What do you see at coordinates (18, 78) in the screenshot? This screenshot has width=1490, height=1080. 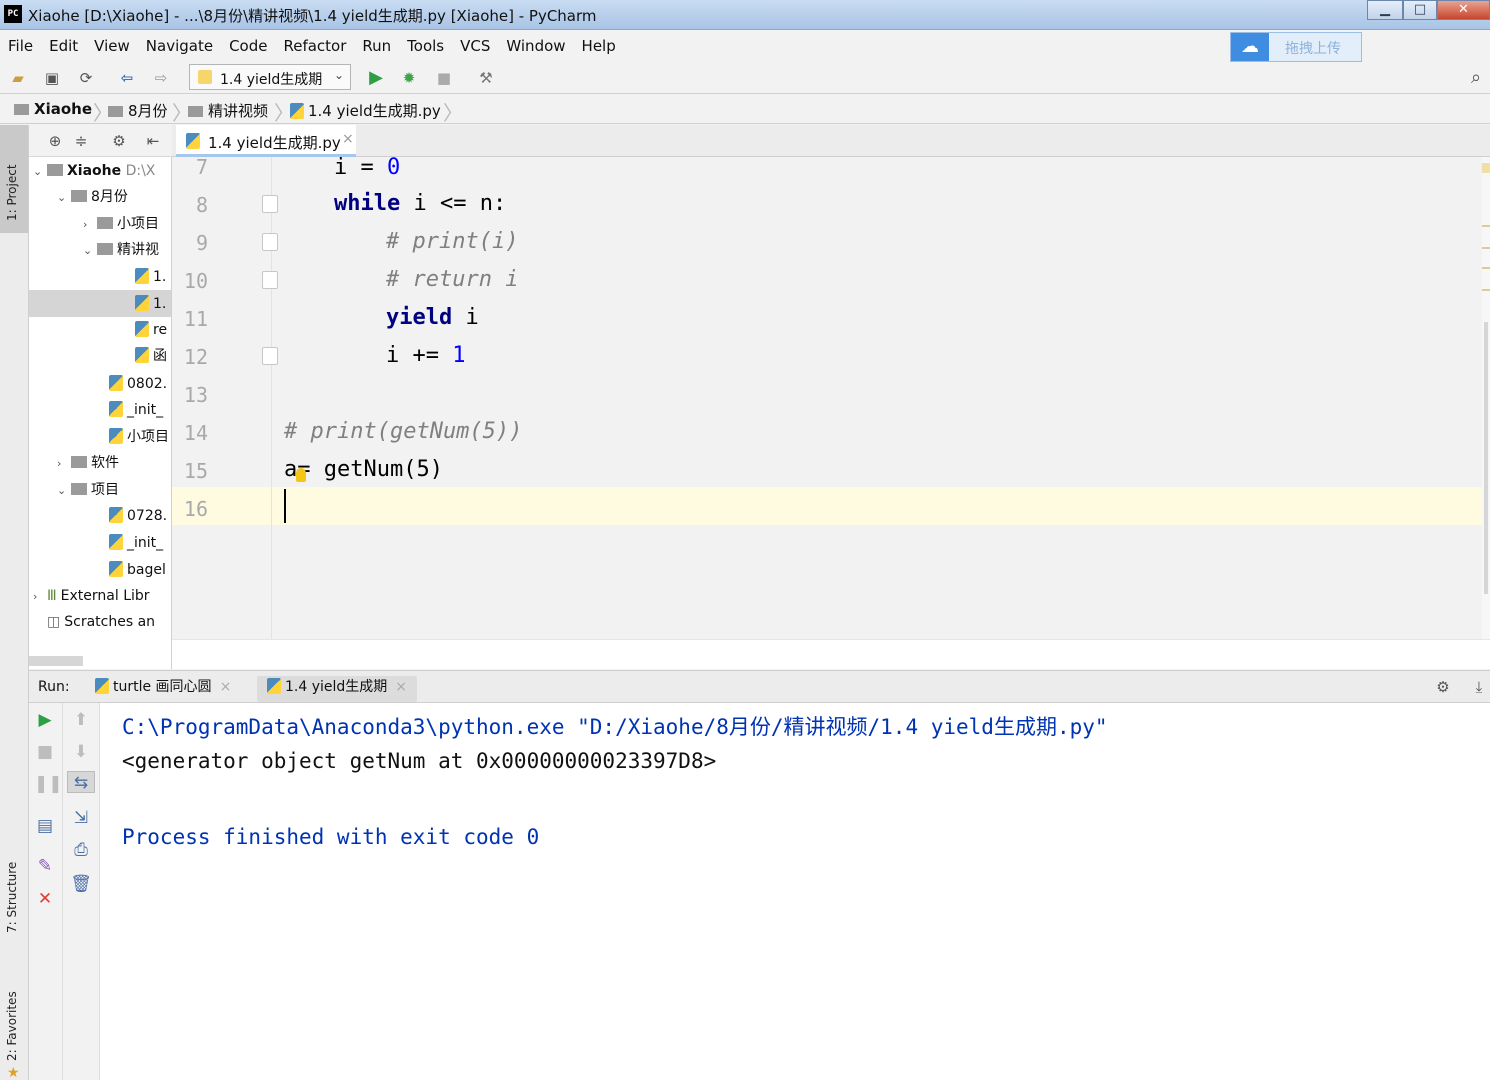 I see `open-folder-icon: ▰` at bounding box center [18, 78].